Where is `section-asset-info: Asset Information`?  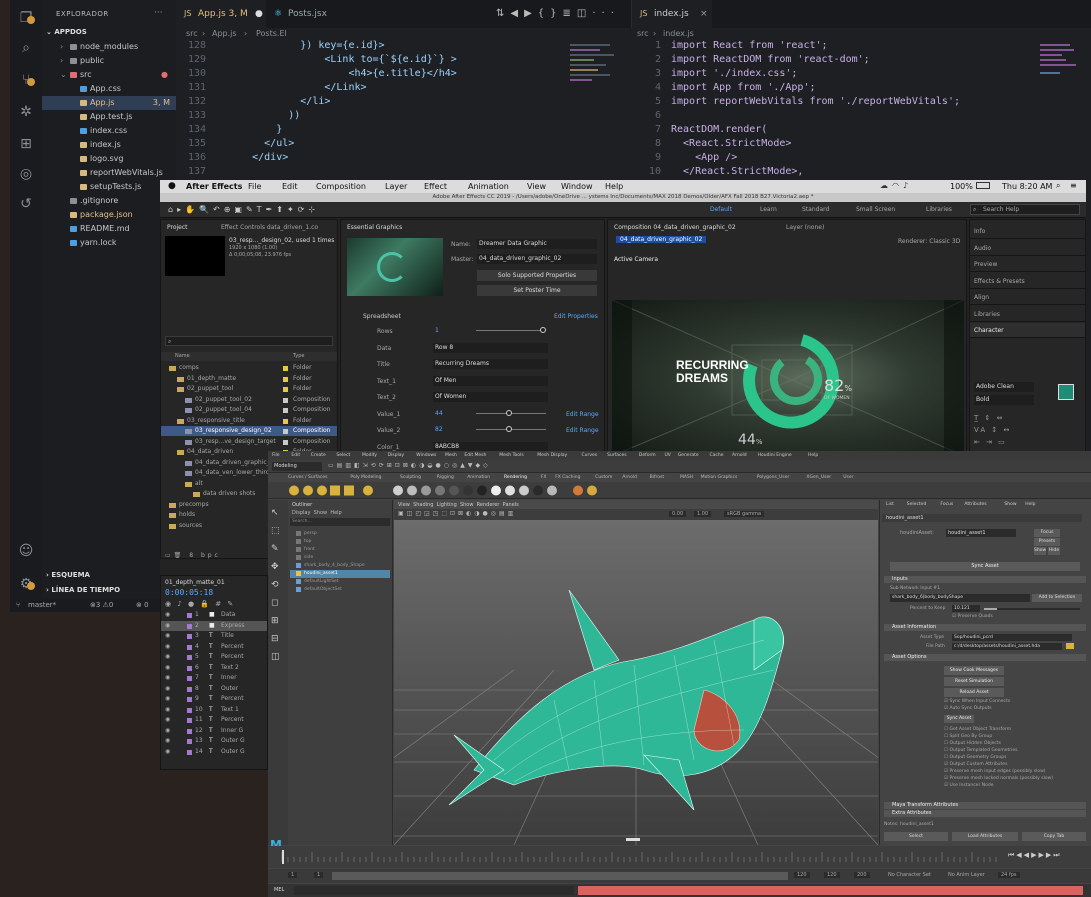
section-asset-info: Asset Information is located at coordinates (985, 627).